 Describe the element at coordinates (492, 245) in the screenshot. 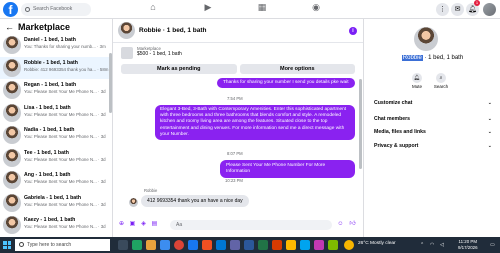

I see `notification-center-icon: ▭` at that location.